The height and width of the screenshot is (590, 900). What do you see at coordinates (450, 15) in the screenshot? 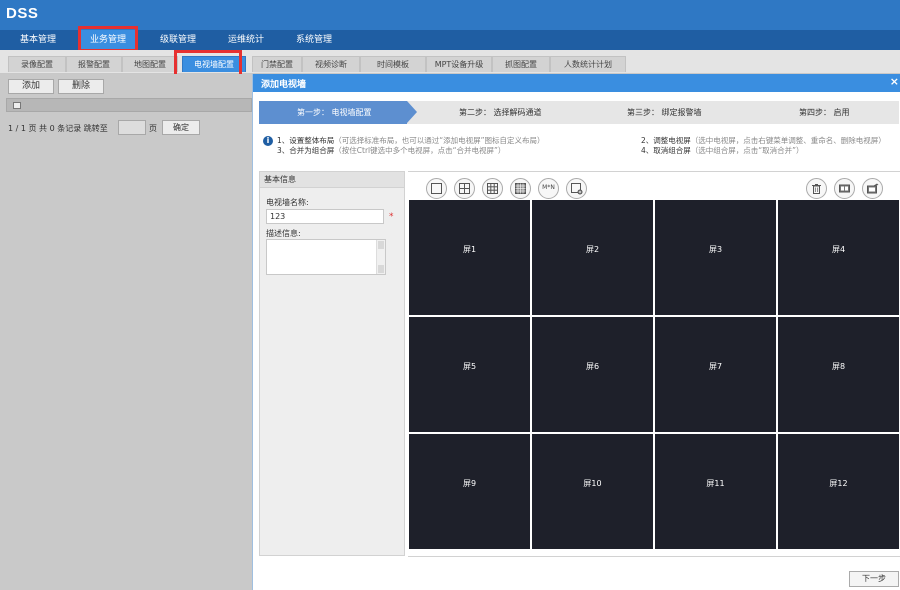
I see `title-bar: DSS` at bounding box center [450, 15].